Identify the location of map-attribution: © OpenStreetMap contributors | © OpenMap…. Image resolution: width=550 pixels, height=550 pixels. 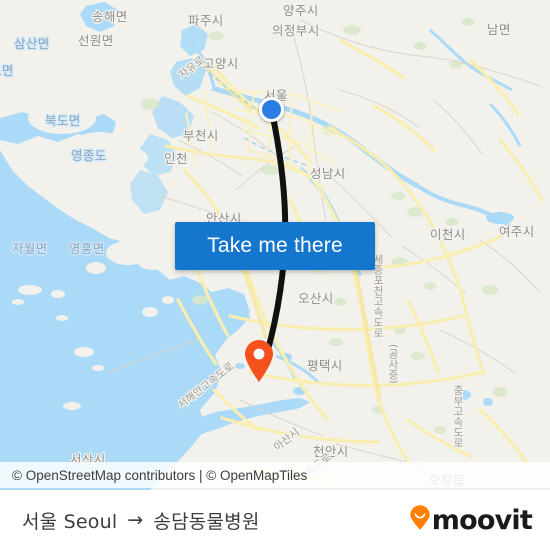
(275, 475).